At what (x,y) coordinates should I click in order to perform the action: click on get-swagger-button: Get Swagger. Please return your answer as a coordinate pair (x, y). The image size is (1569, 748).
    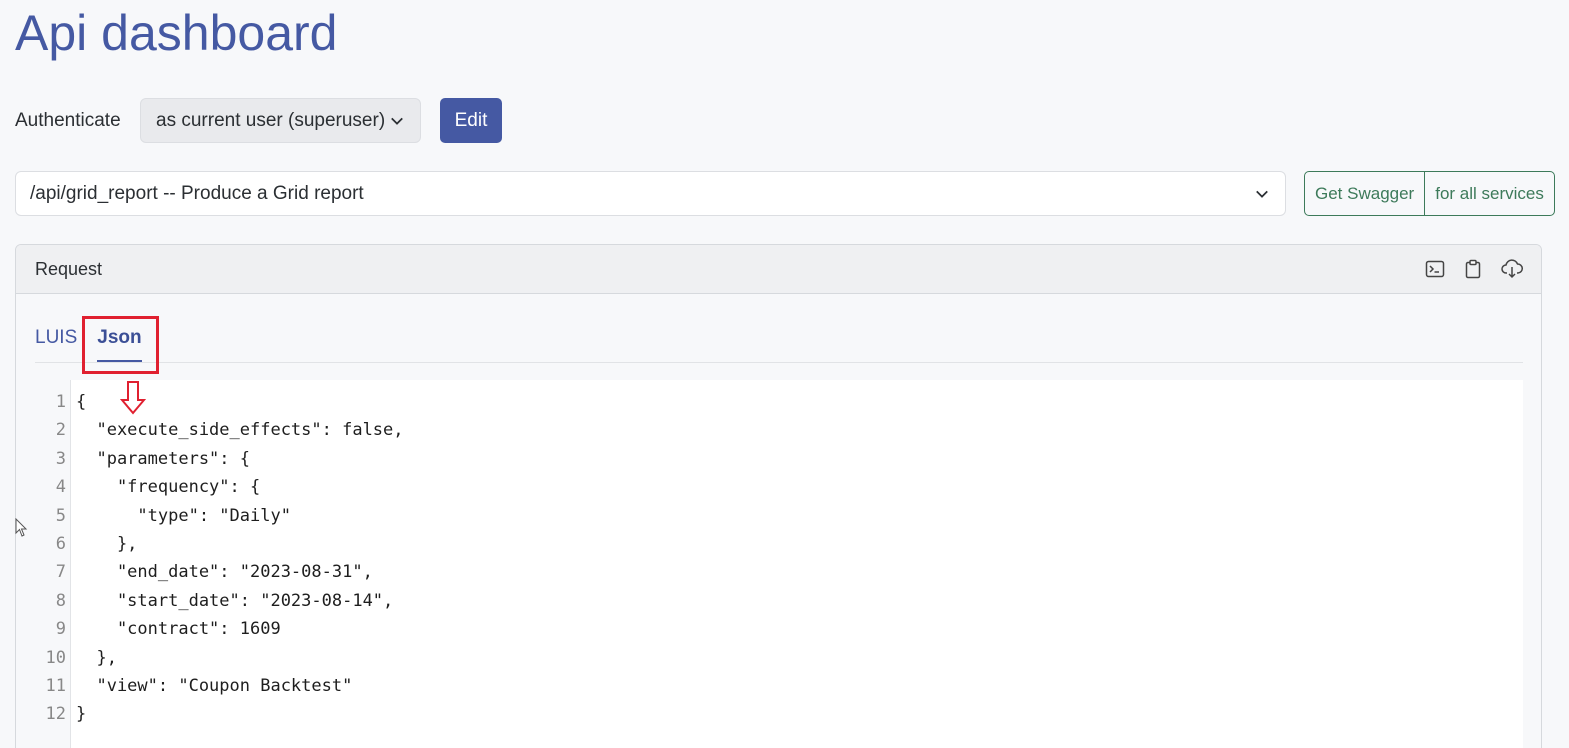
    Looking at the image, I should click on (1364, 193).